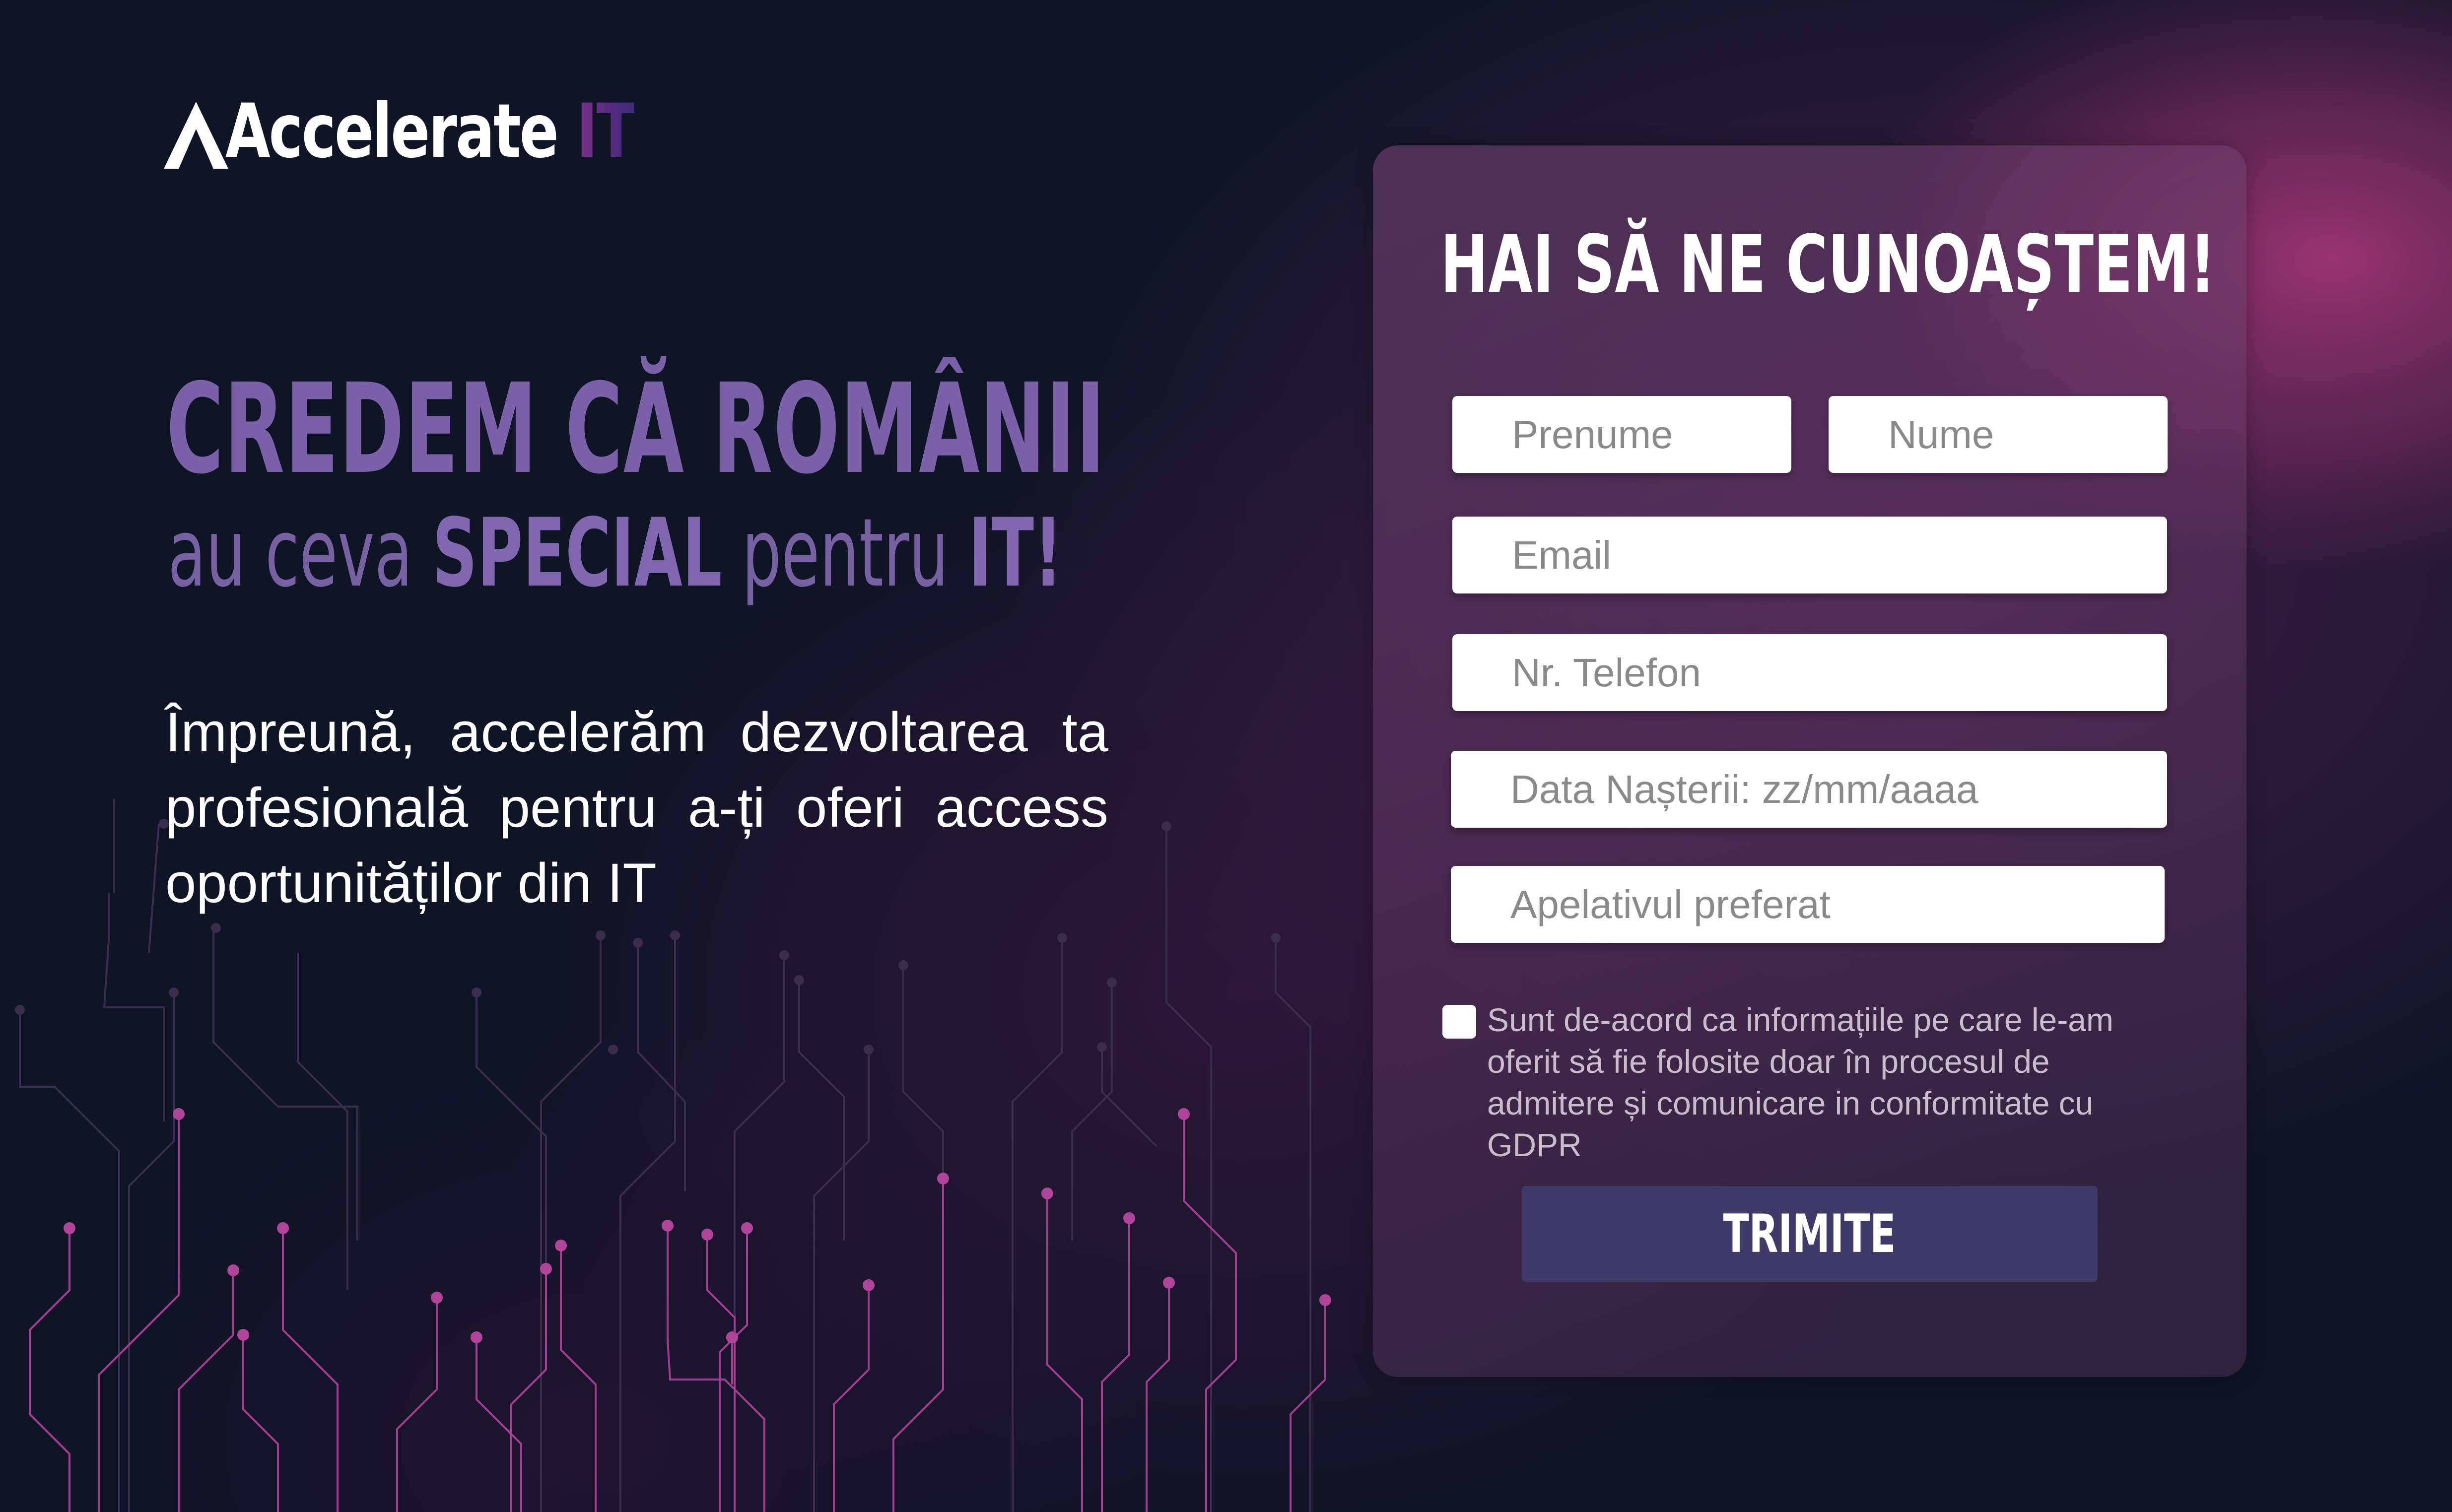 This screenshot has height=1512, width=2452. What do you see at coordinates (636, 429) in the screenshot?
I see `hero-title: CREDEM CĂ ROMÂNII` at bounding box center [636, 429].